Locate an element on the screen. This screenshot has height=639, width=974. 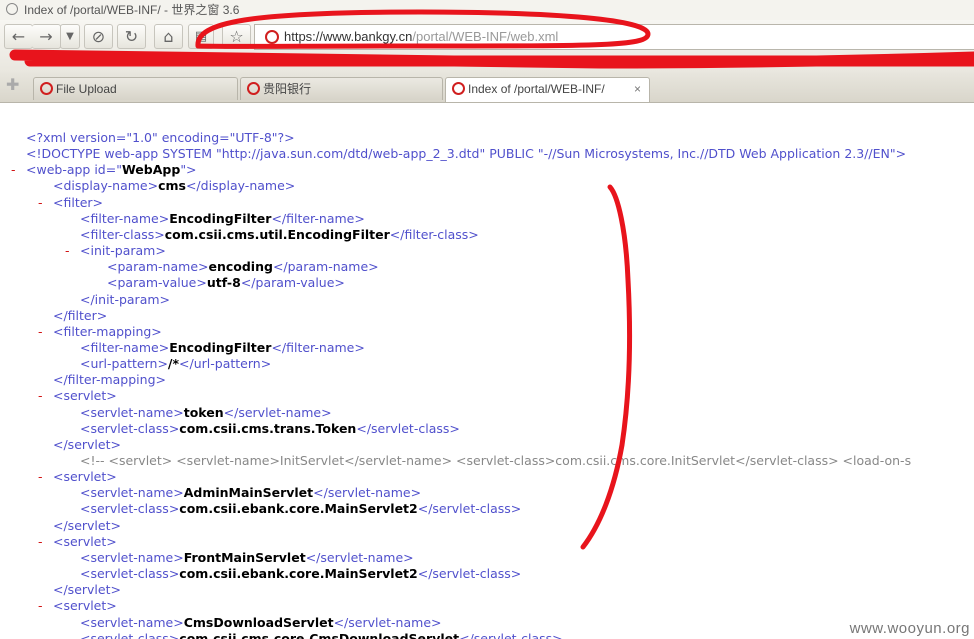
xml-tag: <param-value> is located at coordinates (157, 283).